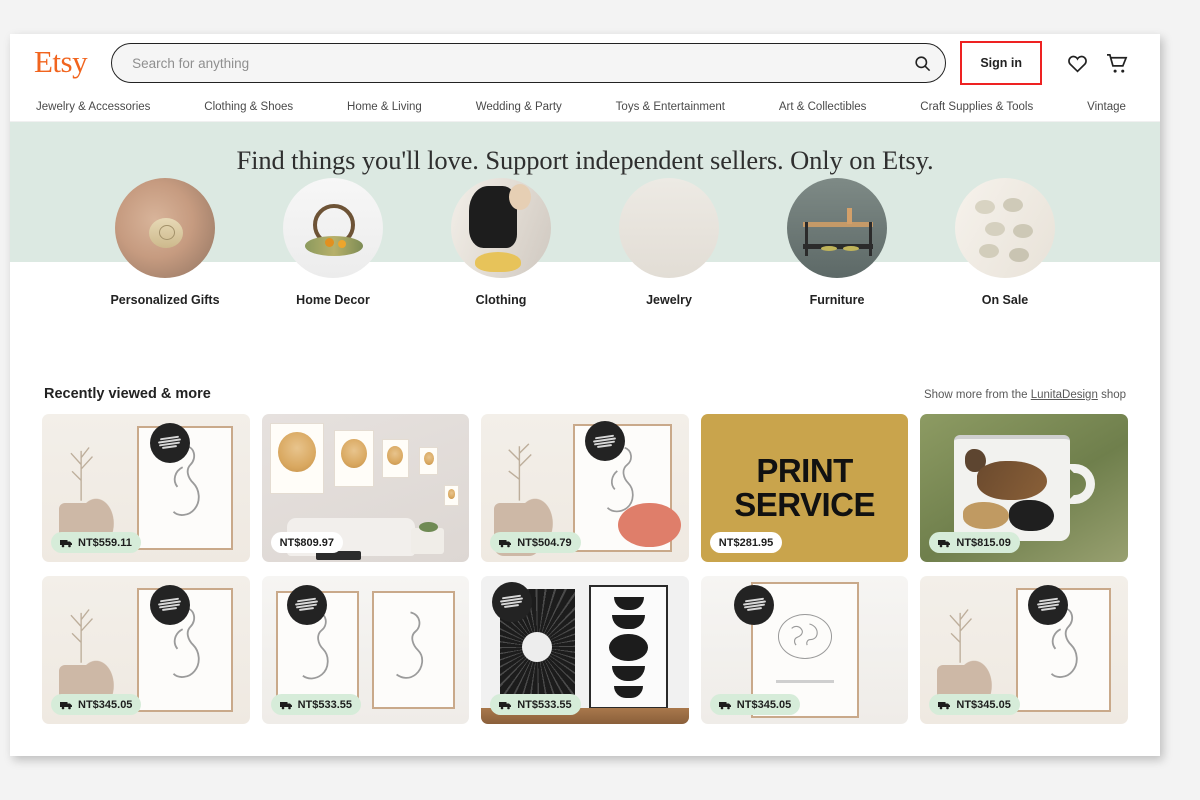 This screenshot has height=800, width=1200. What do you see at coordinates (365, 488) in the screenshot?
I see `product-card: NT$809.97` at bounding box center [365, 488].